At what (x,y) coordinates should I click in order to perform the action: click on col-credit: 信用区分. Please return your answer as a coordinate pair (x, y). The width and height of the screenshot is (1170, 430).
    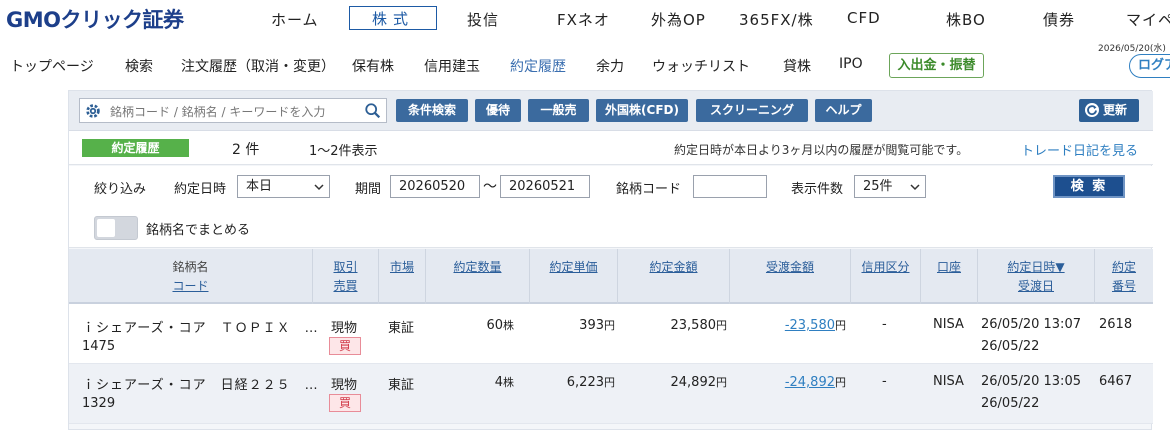
    Looking at the image, I should click on (886, 276).